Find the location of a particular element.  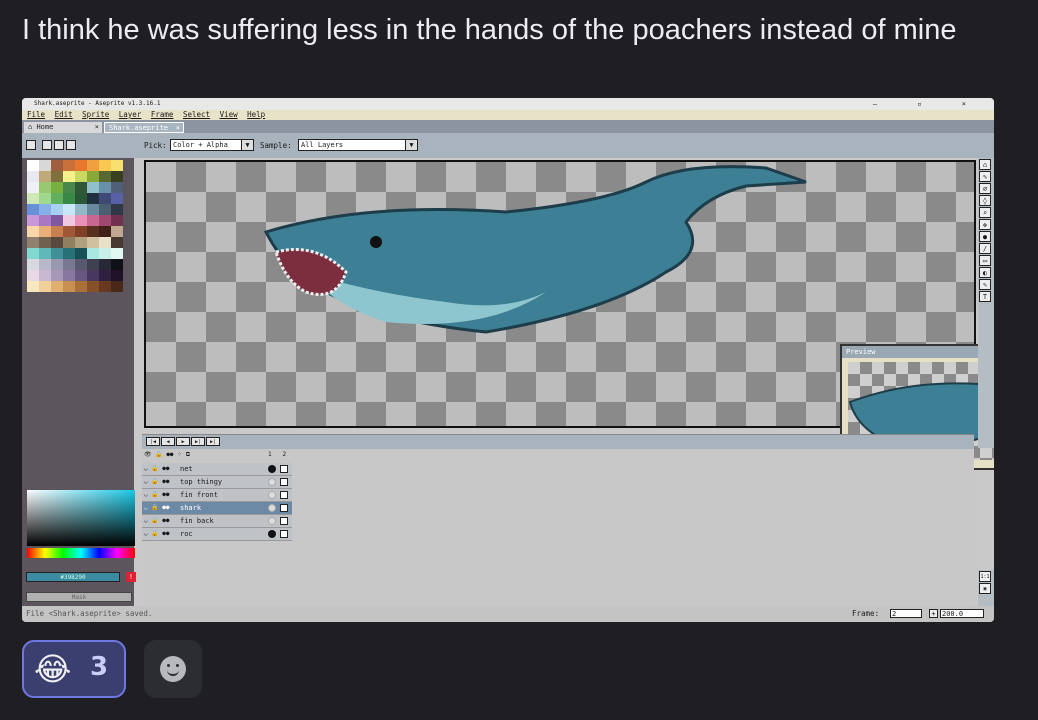

prev-frame-button: ◀ is located at coordinates (168, 441).